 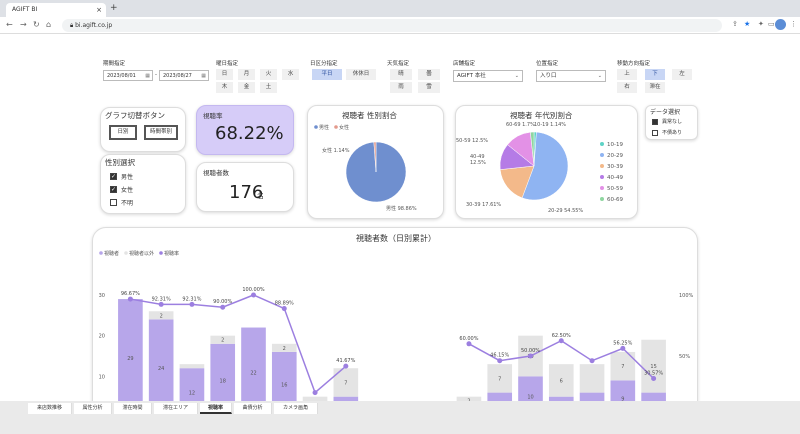 What do you see at coordinates (246, 87) in the screenshot?
I see `weekday-fri: 金` at bounding box center [246, 87].